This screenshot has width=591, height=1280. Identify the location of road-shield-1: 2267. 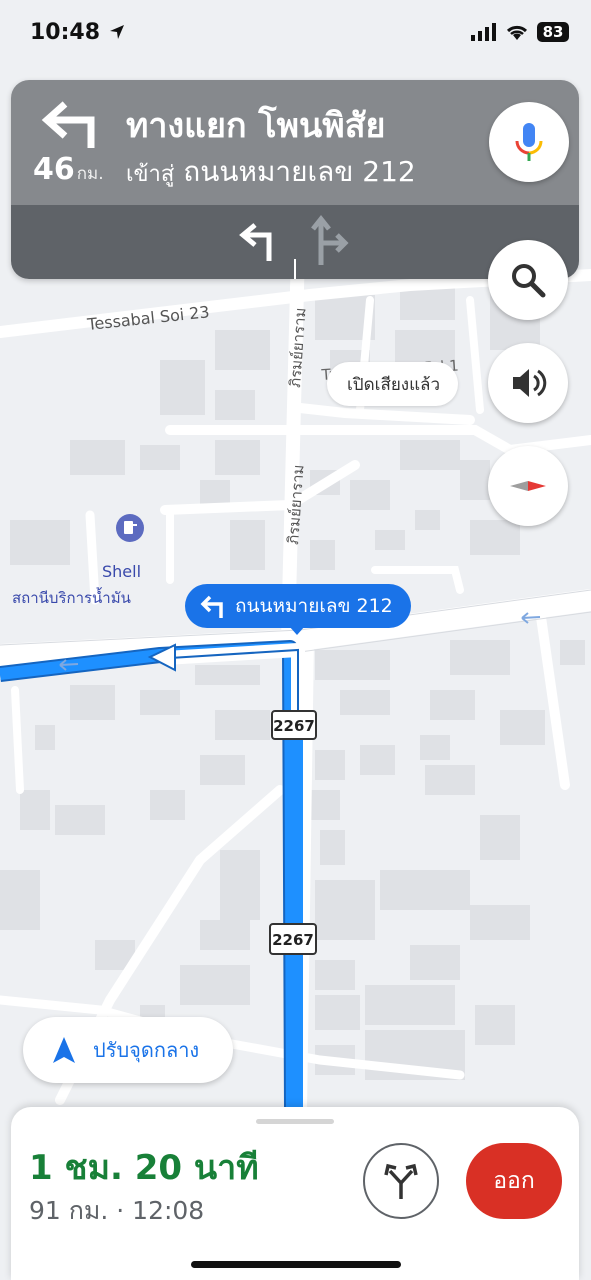
(294, 725).